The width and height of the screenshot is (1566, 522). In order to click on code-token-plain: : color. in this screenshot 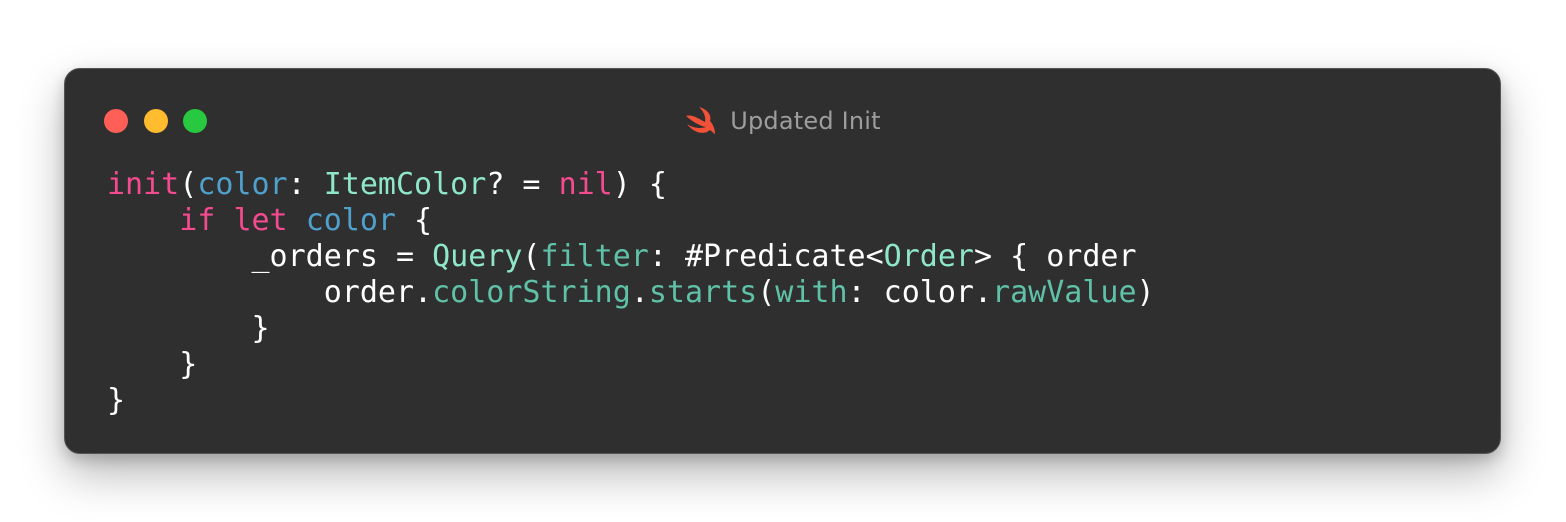, I will do `click(920, 292)`.